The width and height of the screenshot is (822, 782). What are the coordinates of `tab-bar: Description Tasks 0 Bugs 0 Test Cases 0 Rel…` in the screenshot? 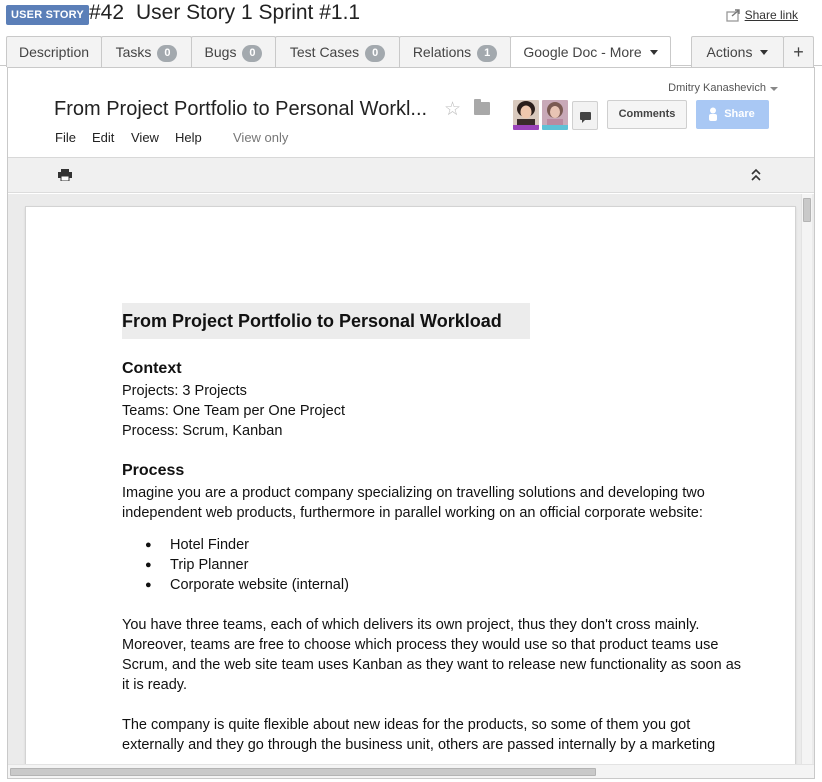 It's located at (411, 52).